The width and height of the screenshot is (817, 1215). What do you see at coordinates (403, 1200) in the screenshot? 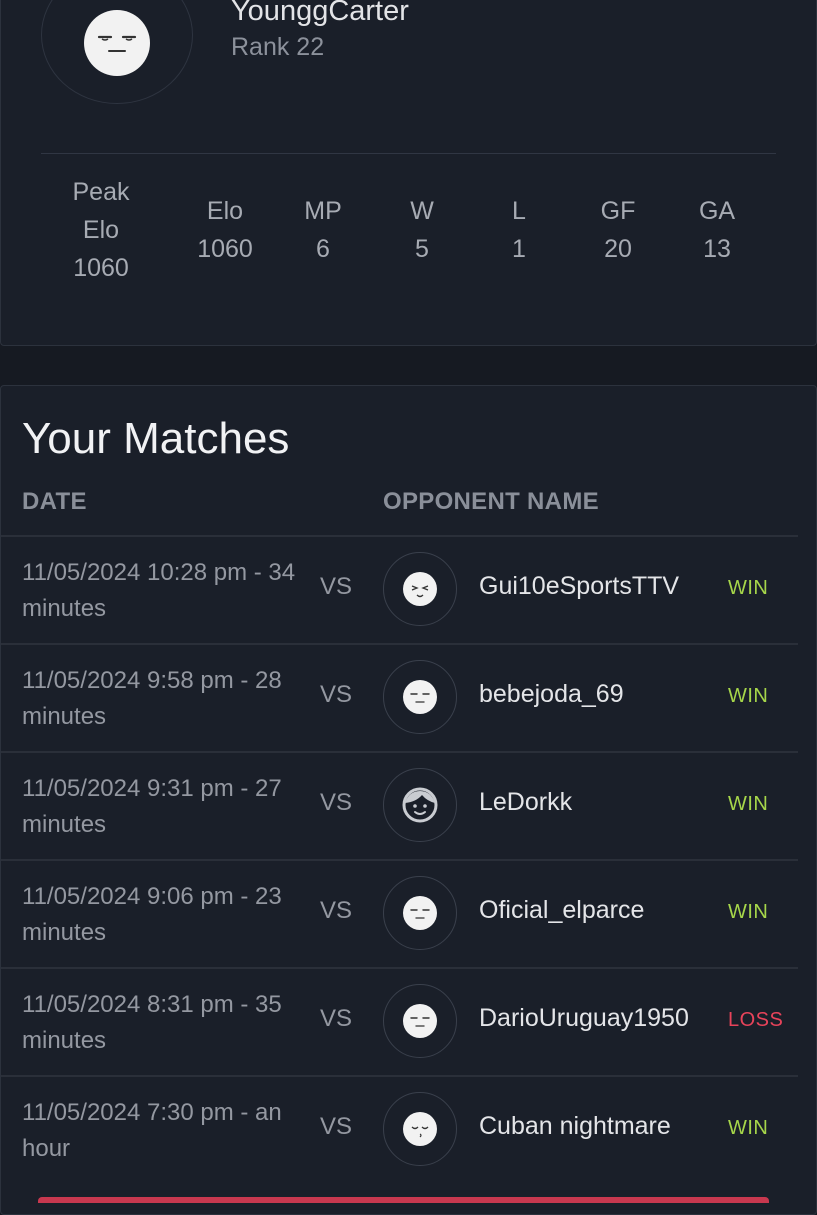
I see `bottom-action-bar` at bounding box center [403, 1200].